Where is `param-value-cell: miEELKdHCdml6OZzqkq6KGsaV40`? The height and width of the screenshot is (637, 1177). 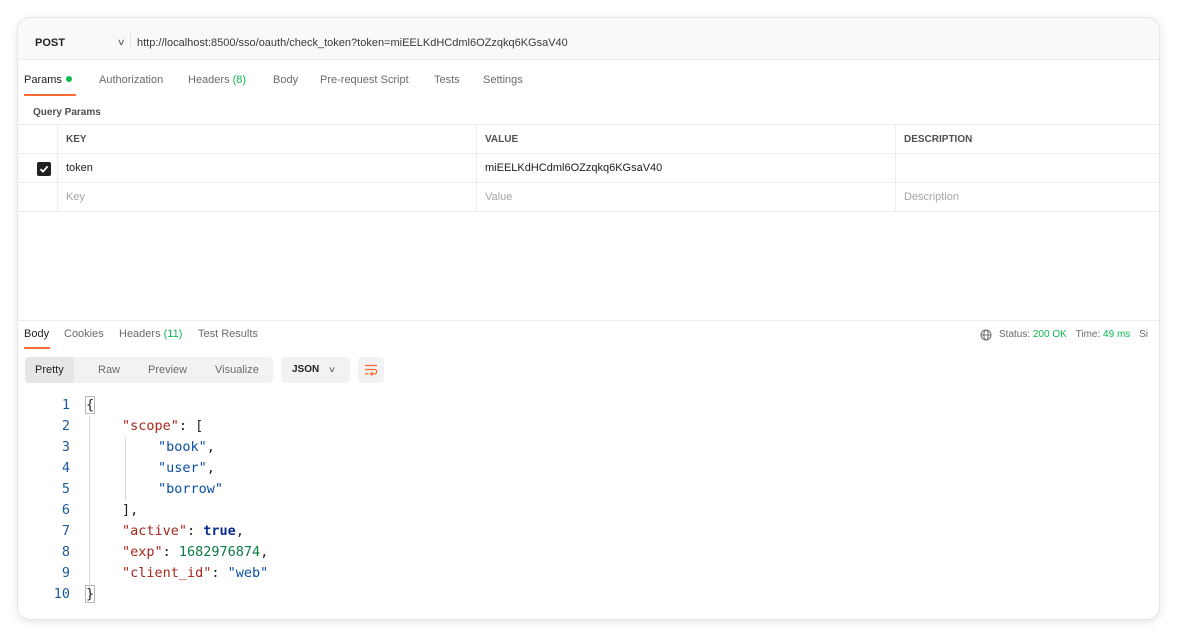
param-value-cell: miEELKdHCdml6OZzqkq6KGsaV40 is located at coordinates (685, 168).